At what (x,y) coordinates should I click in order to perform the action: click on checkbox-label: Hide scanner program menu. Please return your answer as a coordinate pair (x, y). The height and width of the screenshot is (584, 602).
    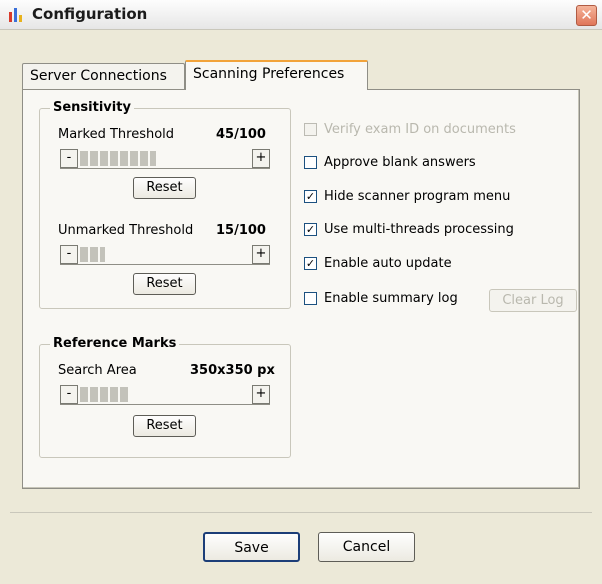
    Looking at the image, I should click on (417, 196).